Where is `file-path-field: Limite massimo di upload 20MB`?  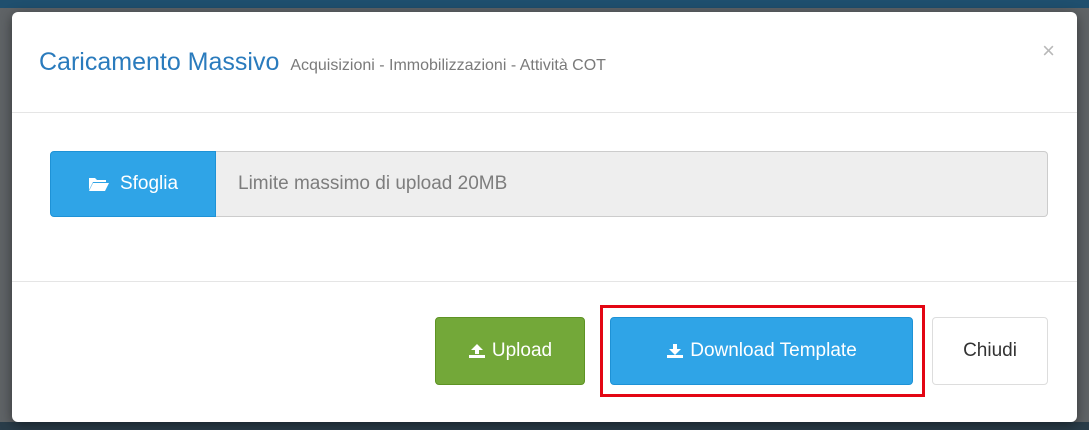
file-path-field: Limite massimo di upload 20MB is located at coordinates (632, 184).